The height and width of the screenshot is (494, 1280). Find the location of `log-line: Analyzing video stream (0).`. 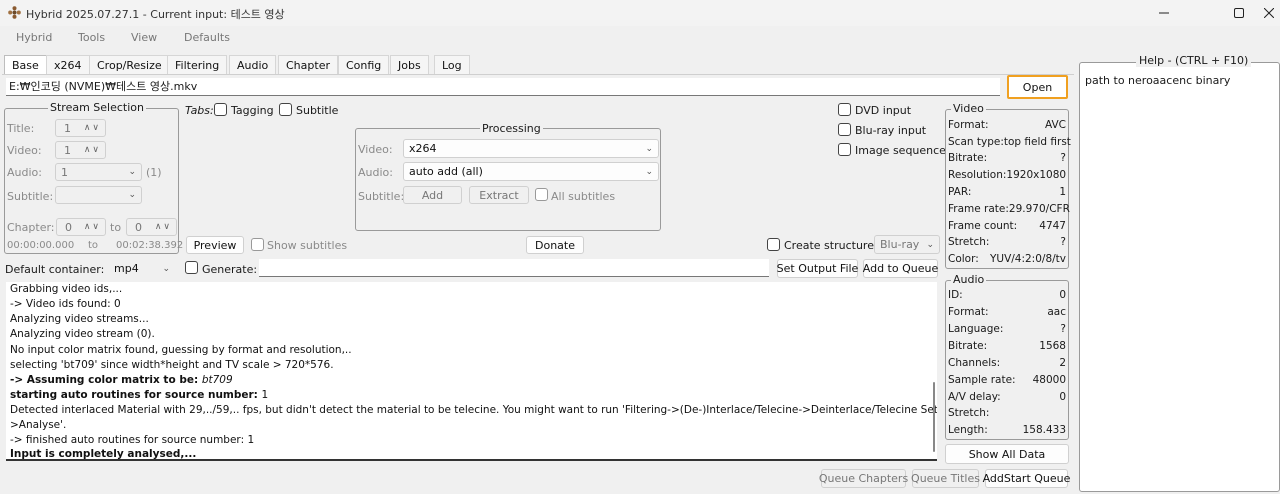

log-line: Analyzing video stream (0). is located at coordinates (82, 334).